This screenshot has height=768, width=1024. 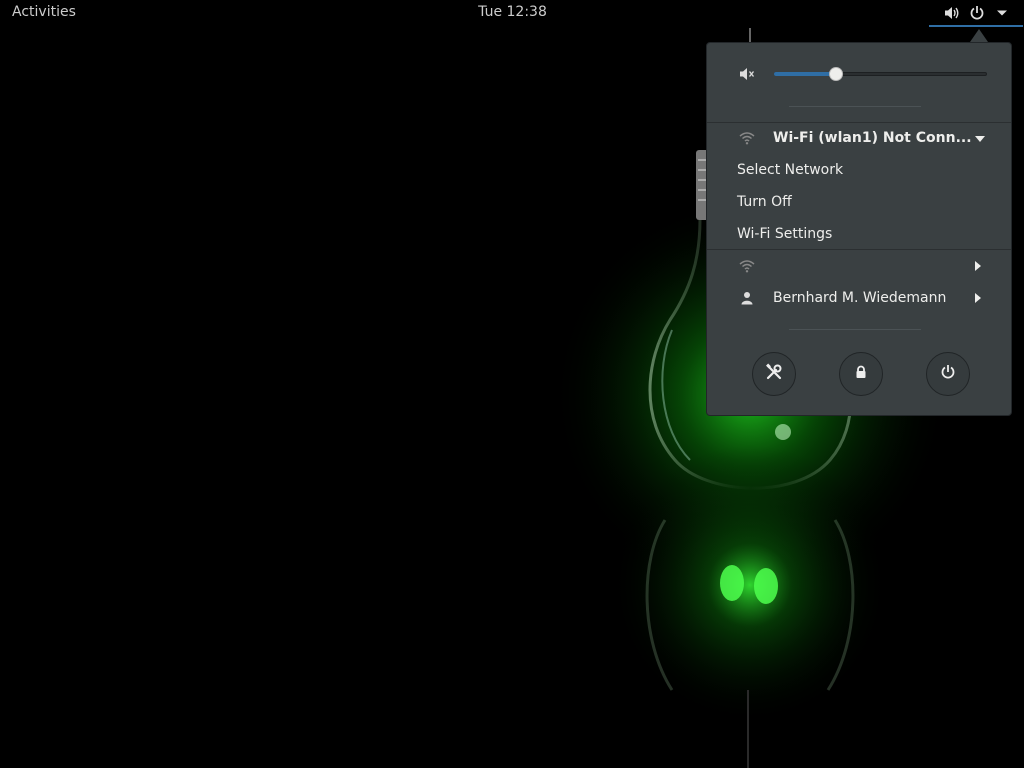 What do you see at coordinates (859, 234) in the screenshot?
I see `wifi-submenu-item: Wi-Fi Settings` at bounding box center [859, 234].